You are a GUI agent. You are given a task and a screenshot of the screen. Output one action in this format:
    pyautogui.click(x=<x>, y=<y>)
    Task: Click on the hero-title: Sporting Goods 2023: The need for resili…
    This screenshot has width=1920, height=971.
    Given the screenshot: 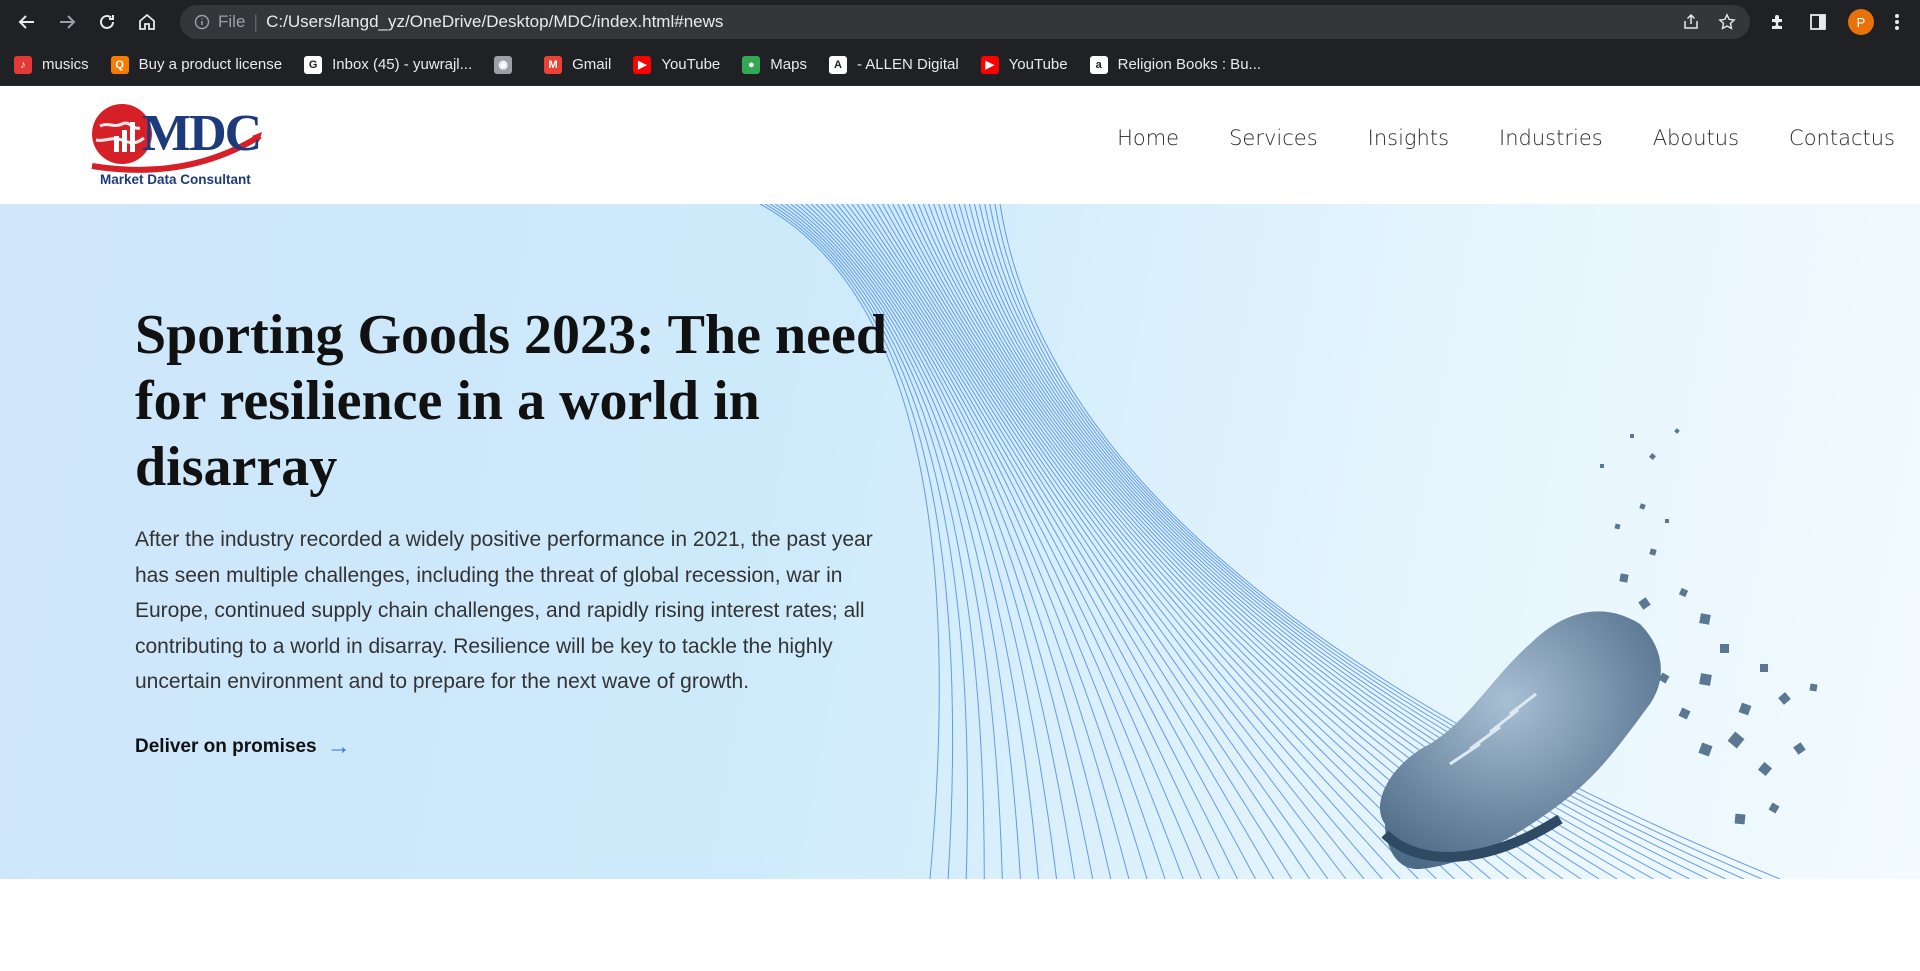 What is the action you would take?
    pyautogui.click(x=511, y=401)
    